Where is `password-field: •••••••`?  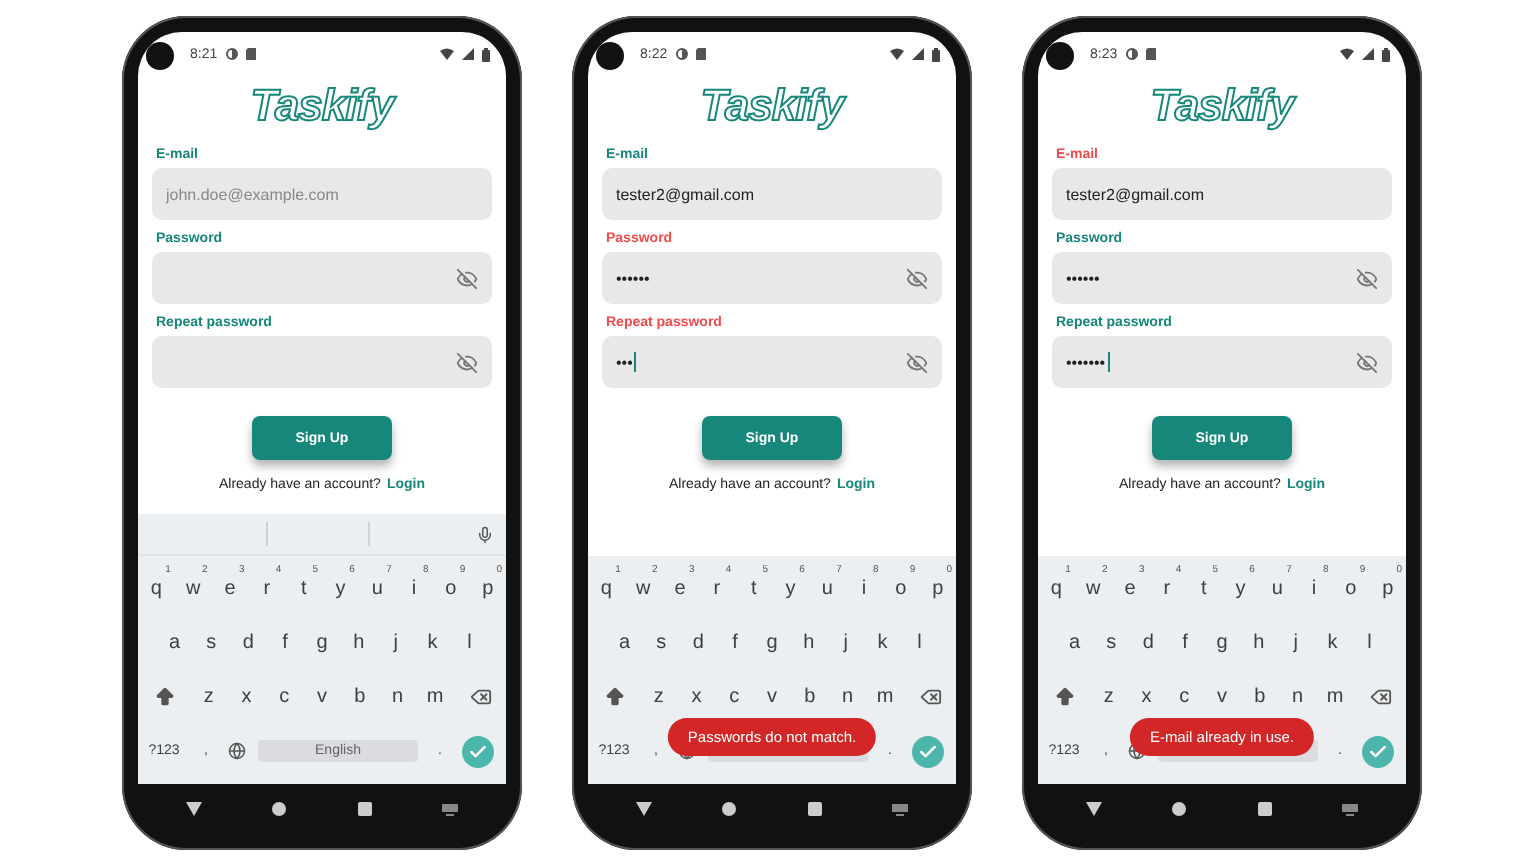
password-field: ••••••• is located at coordinates (1222, 362).